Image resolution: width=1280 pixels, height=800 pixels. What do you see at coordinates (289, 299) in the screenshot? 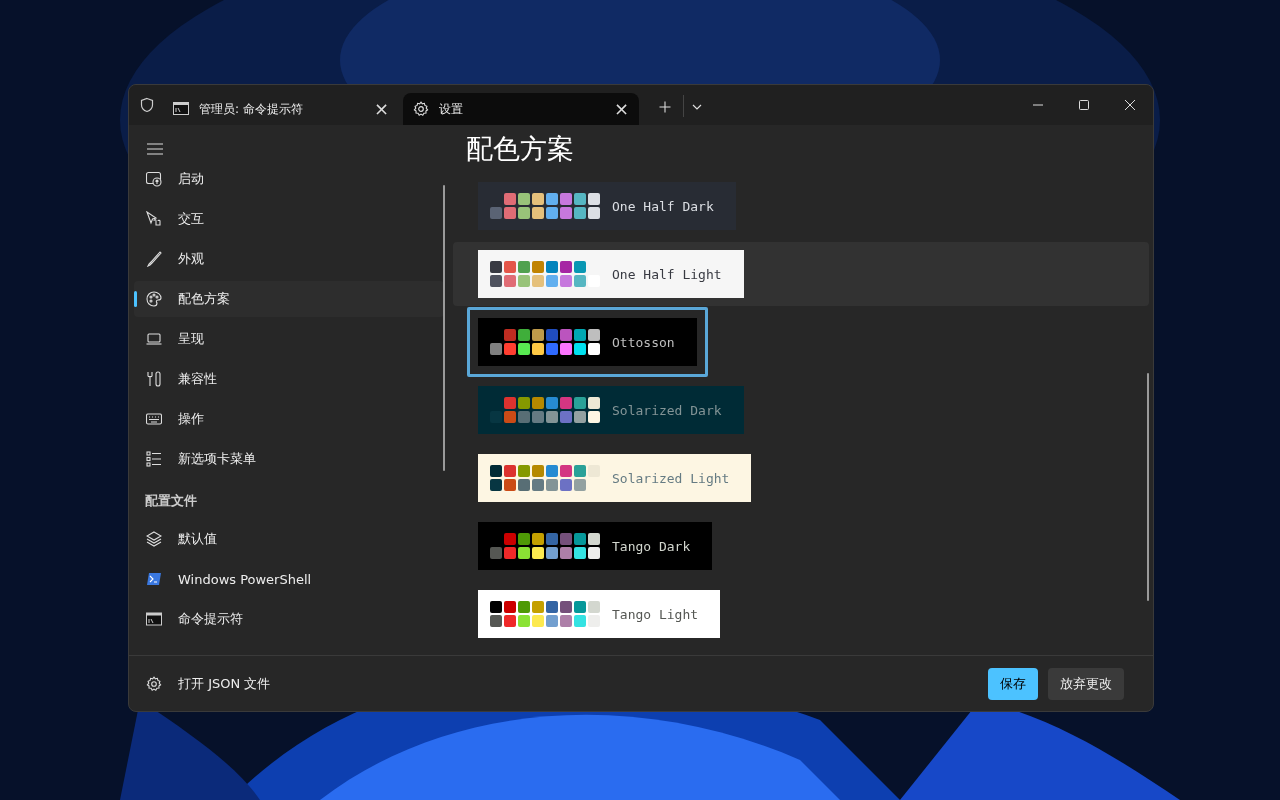
I see `sidebar-item: 配色方案` at bounding box center [289, 299].